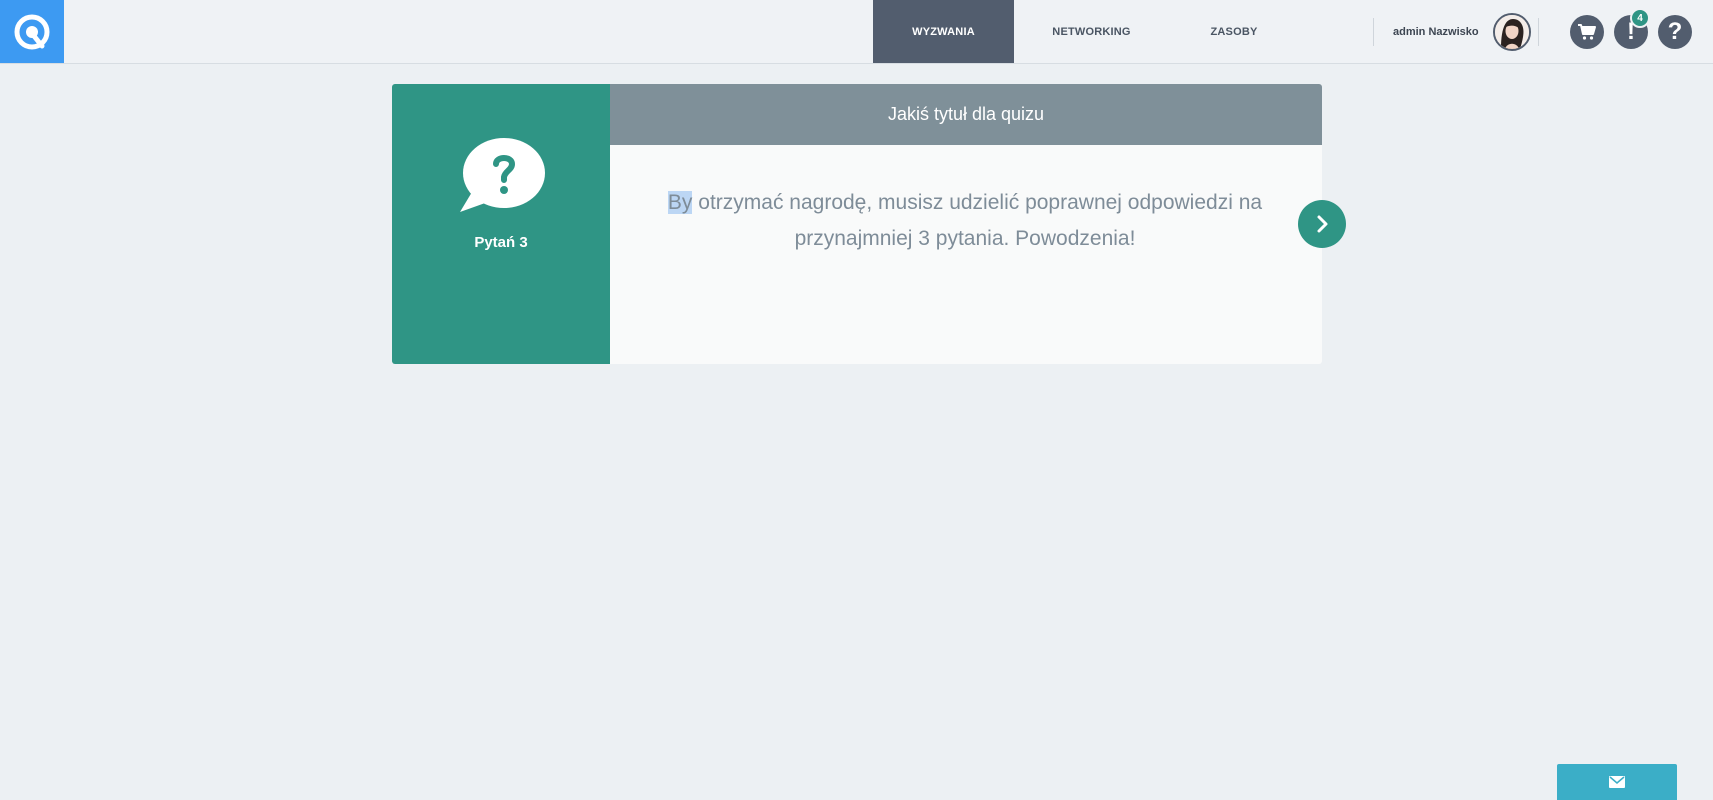 The height and width of the screenshot is (800, 1713). I want to click on cart-icon, so click(1587, 32).